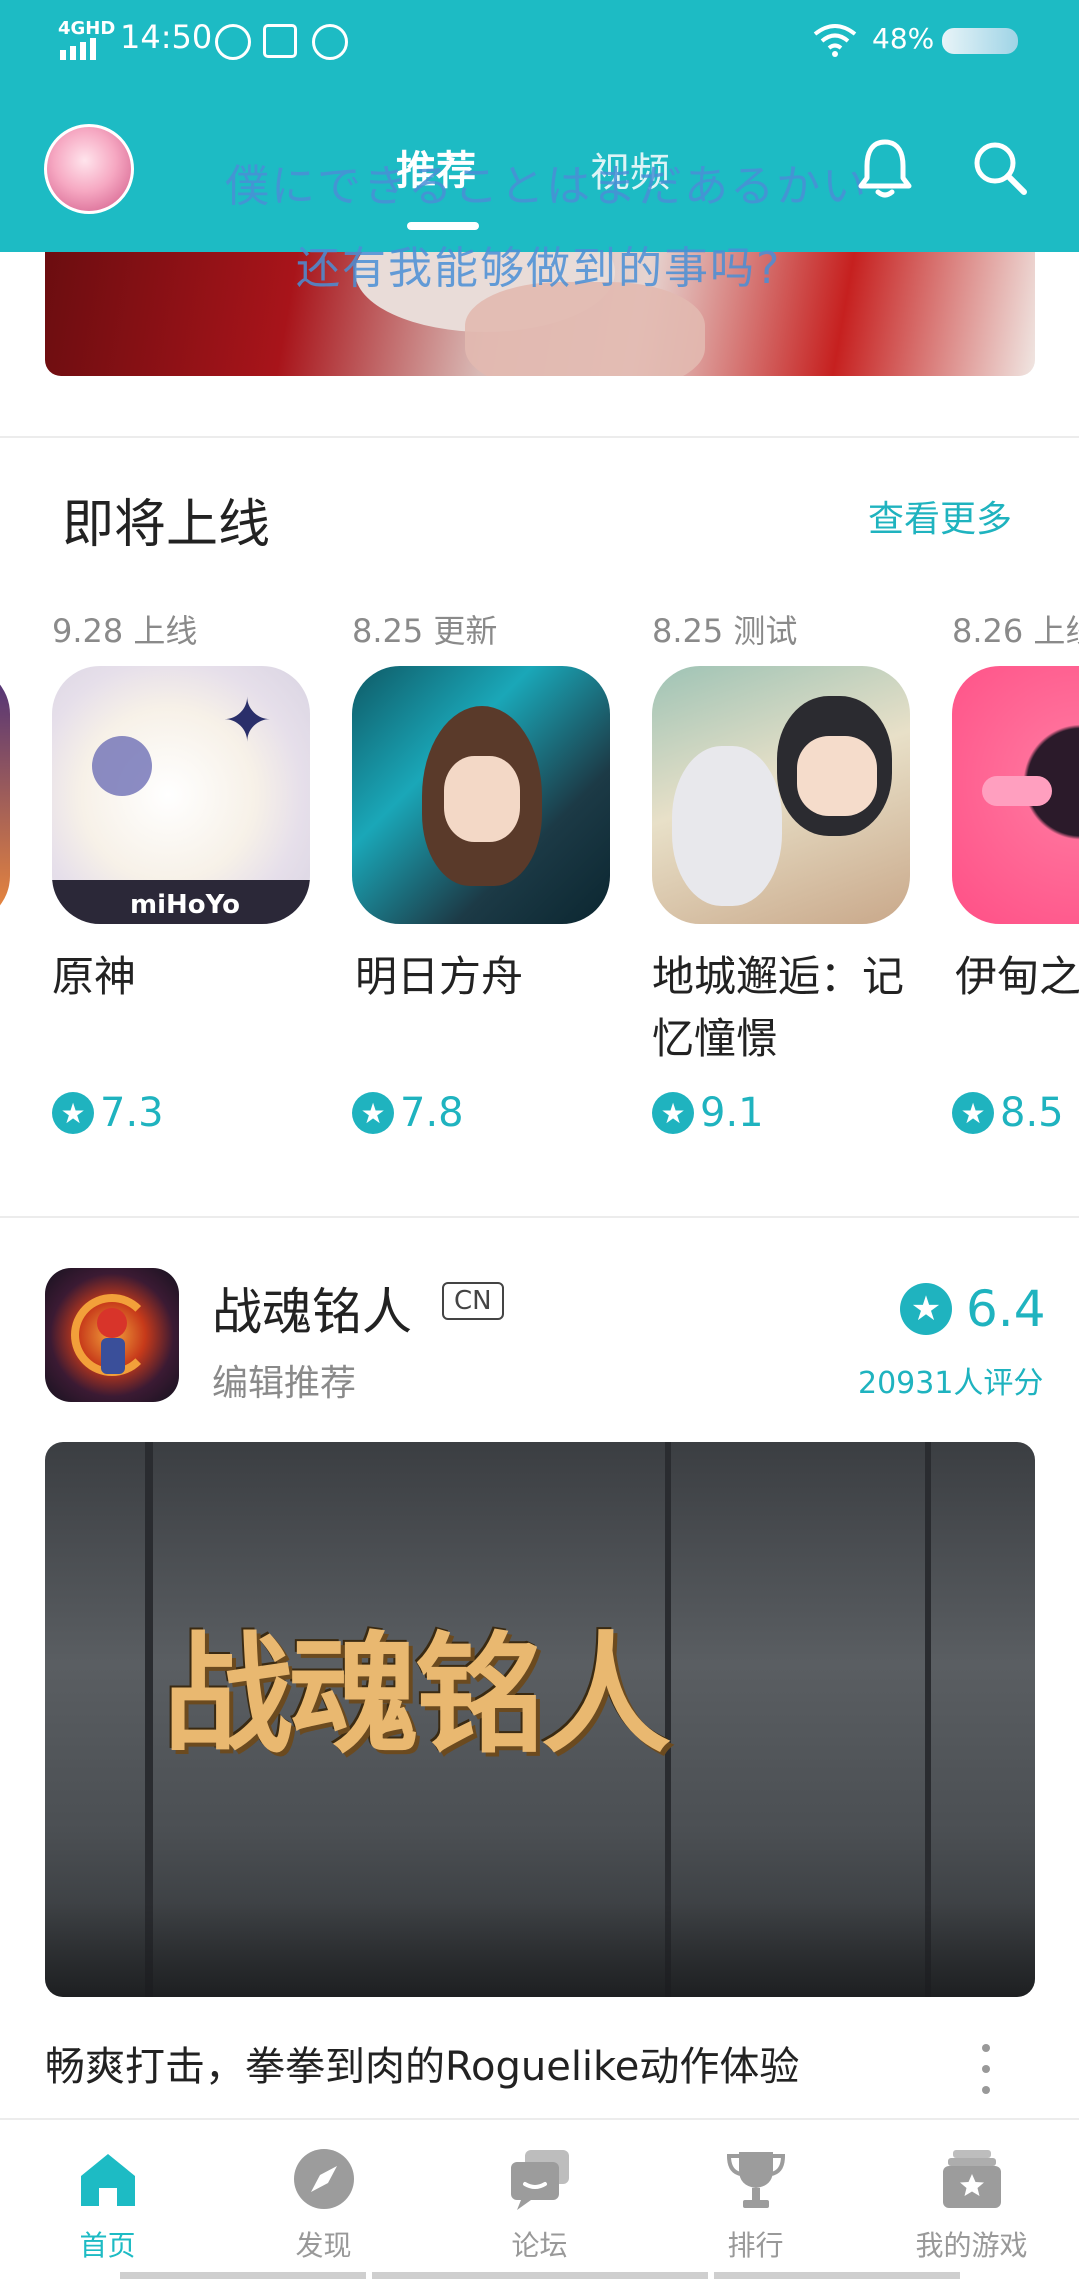 This screenshot has width=1079, height=2281. What do you see at coordinates (425, 631) in the screenshot?
I see `app-release-date: 8.25 更新` at bounding box center [425, 631].